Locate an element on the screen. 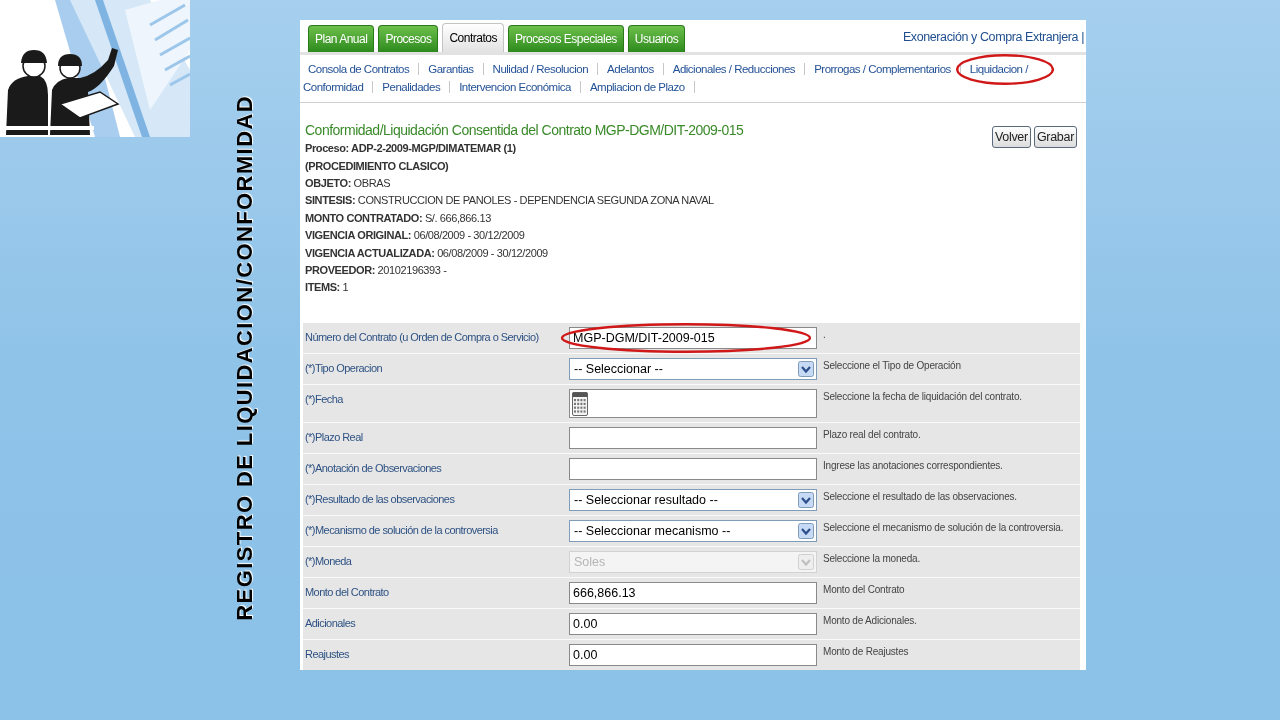 This screenshot has height=720, width=1280. field-label: Número del Contrato (u Orden de Compra o Servicio) is located at coordinates (422, 337).